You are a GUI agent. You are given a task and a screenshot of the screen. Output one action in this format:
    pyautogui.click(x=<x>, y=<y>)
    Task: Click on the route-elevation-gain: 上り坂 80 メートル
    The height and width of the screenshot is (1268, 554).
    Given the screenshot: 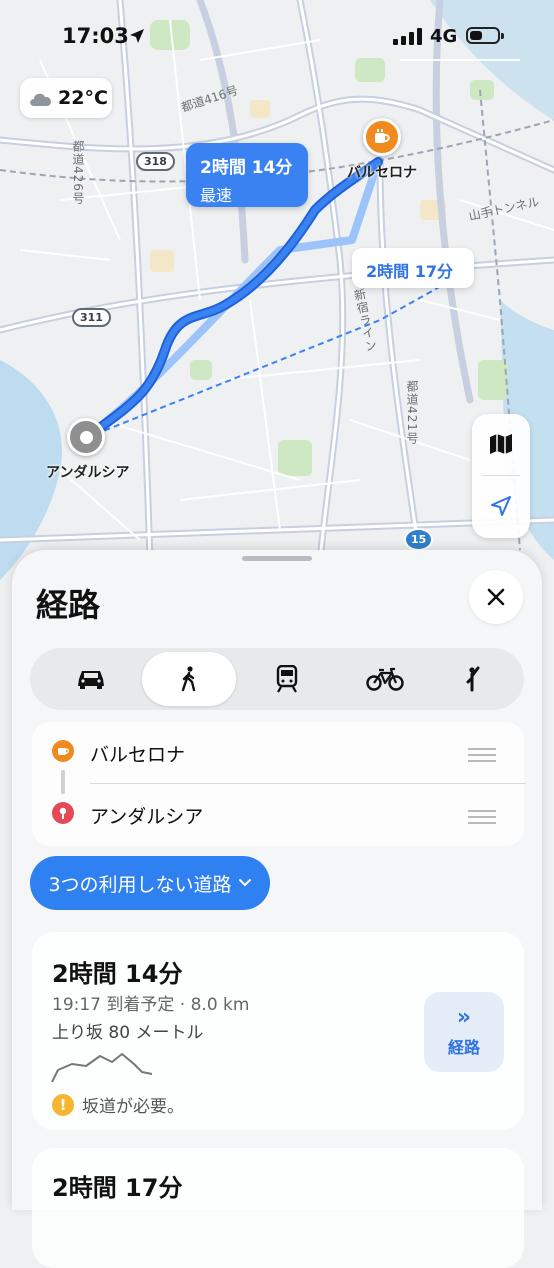 What is the action you would take?
    pyautogui.click(x=128, y=1033)
    